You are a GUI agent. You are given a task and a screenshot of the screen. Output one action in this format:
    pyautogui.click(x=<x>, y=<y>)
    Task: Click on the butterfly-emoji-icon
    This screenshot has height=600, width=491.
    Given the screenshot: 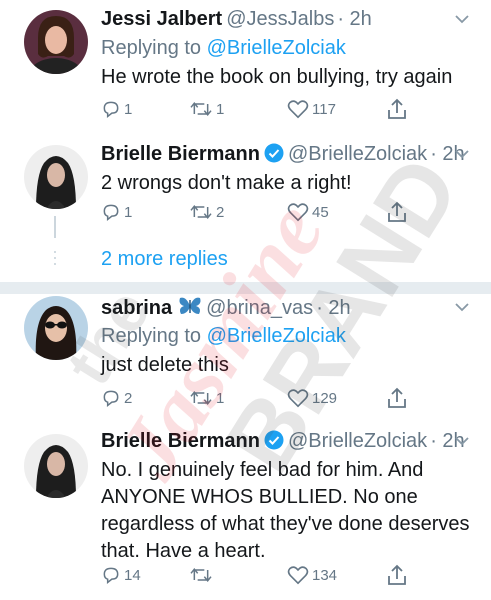 What is the action you would take?
    pyautogui.click(x=190, y=305)
    